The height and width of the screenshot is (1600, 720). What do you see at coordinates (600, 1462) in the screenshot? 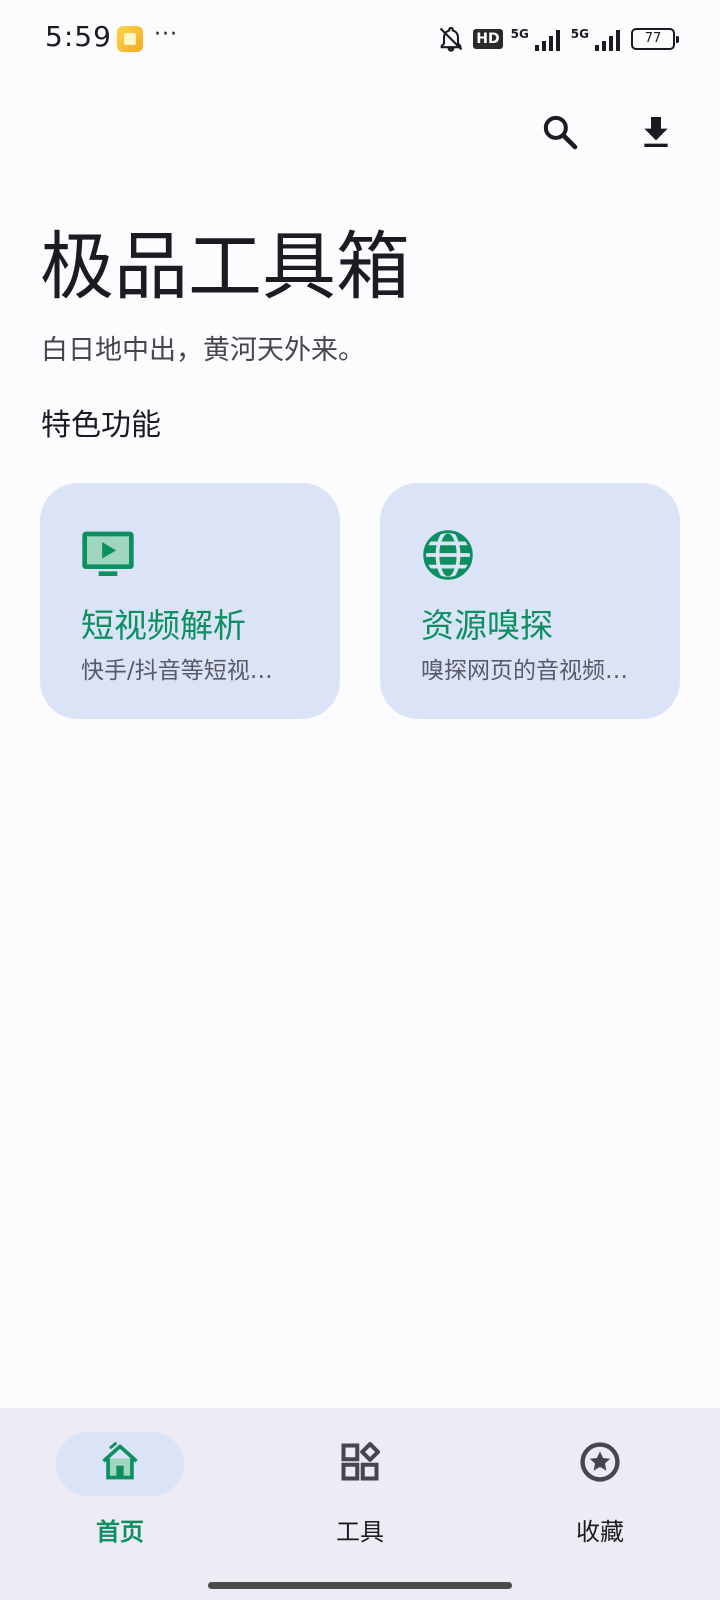
I see `star-circle-icon` at bounding box center [600, 1462].